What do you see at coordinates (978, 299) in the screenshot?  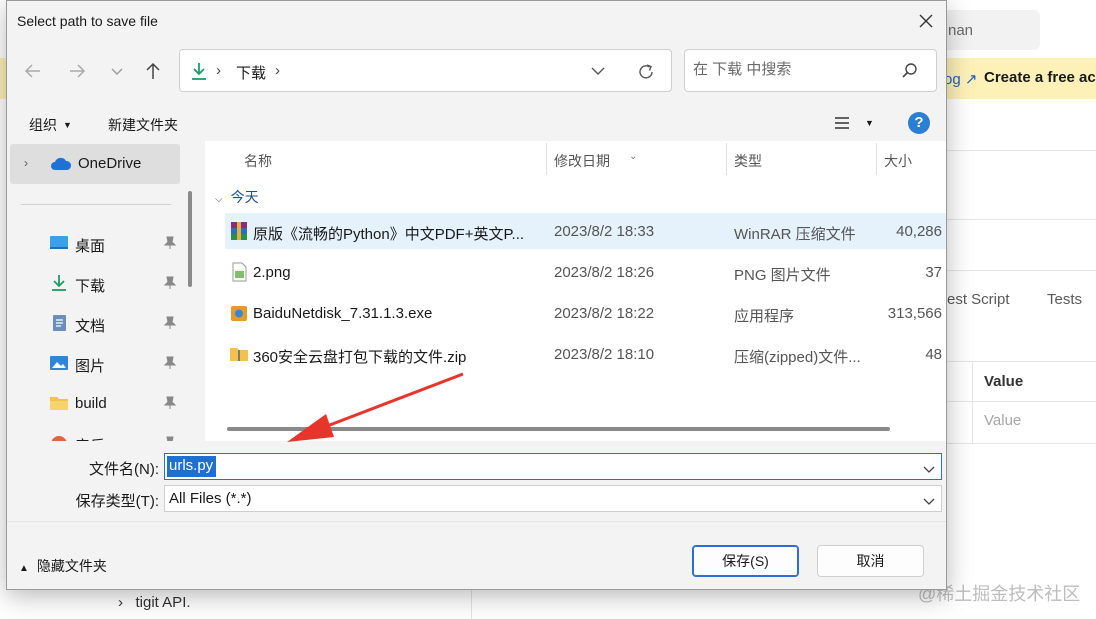 I see `background-tab-test-script: est Script` at bounding box center [978, 299].